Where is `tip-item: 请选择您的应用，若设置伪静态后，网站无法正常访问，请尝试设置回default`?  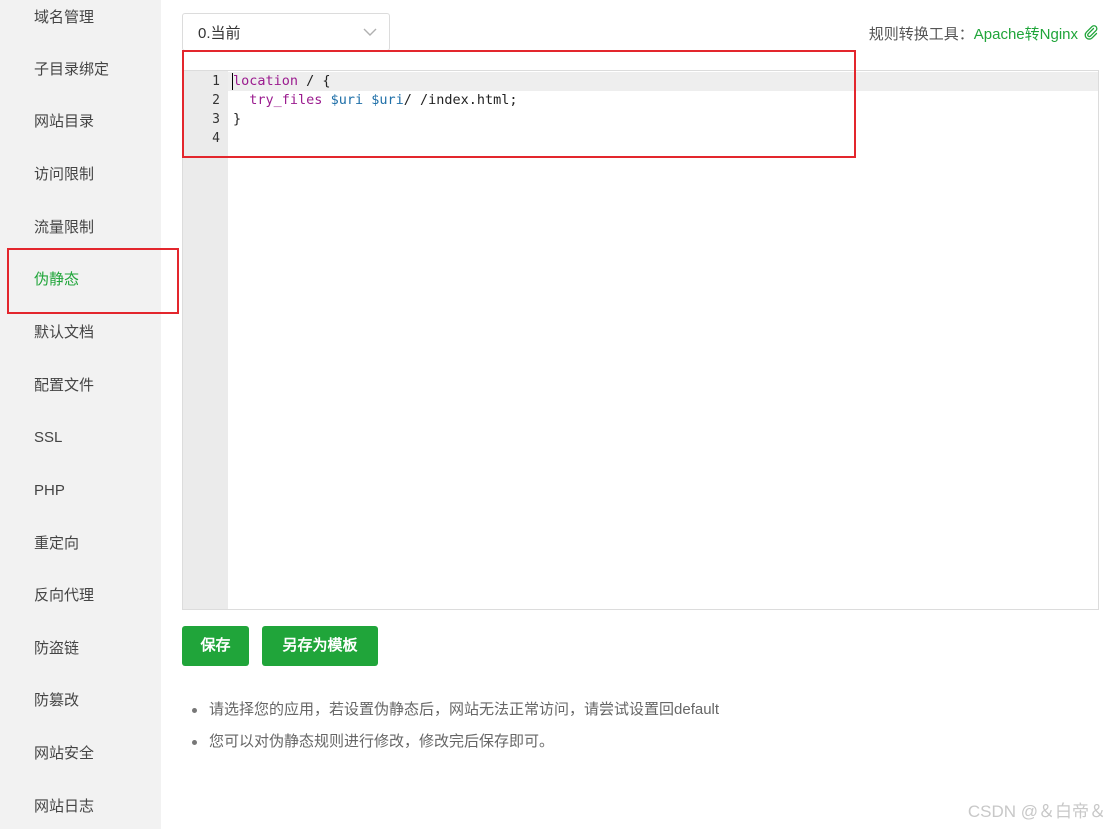 tip-item: 请选择您的应用，若设置伪静态后，网站无法正常访问，请尝试设置回default is located at coordinates (454, 714).